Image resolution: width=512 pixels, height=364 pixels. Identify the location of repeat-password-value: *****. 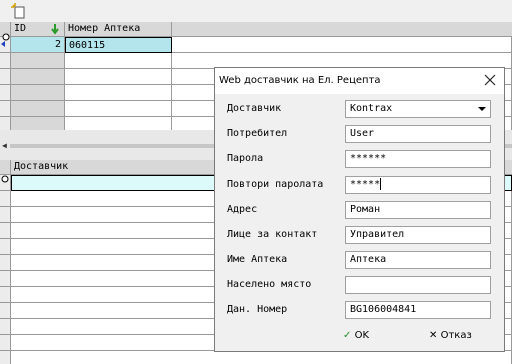
(365, 184).